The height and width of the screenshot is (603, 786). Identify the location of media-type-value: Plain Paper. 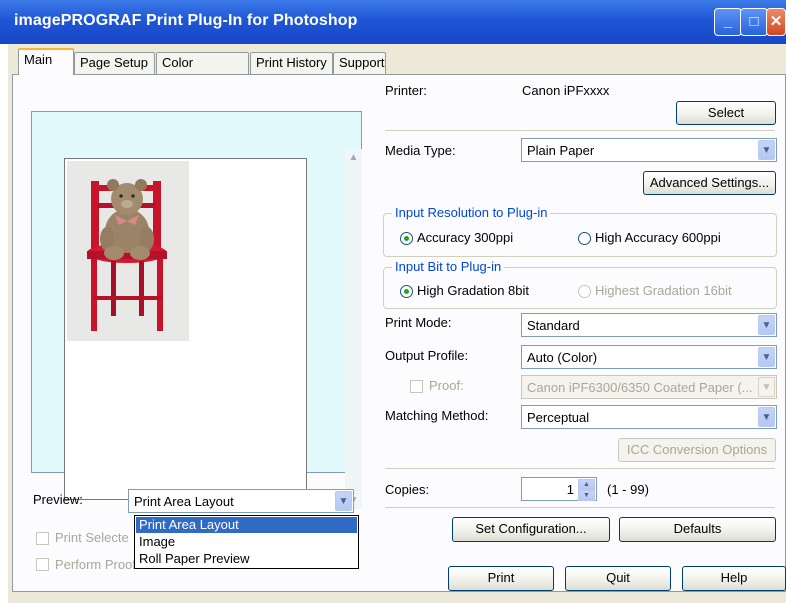
(561, 150).